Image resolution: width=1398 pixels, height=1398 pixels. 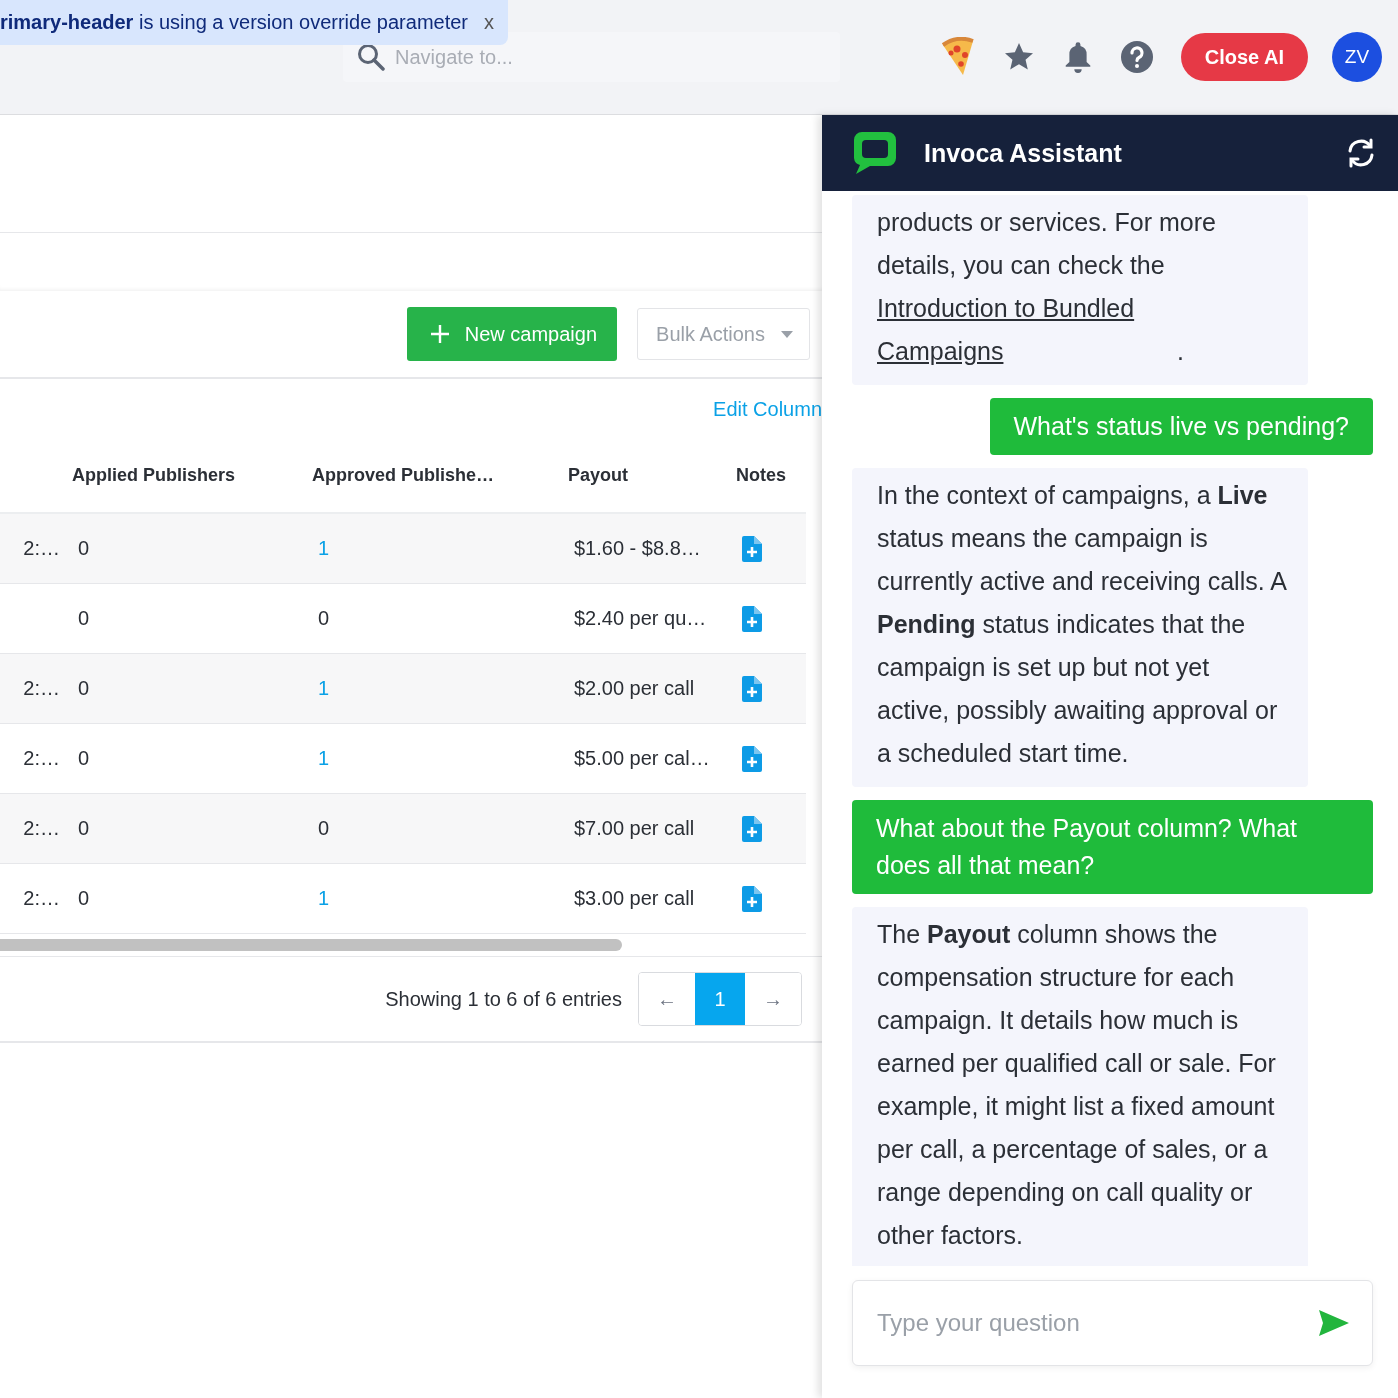 What do you see at coordinates (1244, 57) in the screenshot?
I see `close-ai-button: Close AI` at bounding box center [1244, 57].